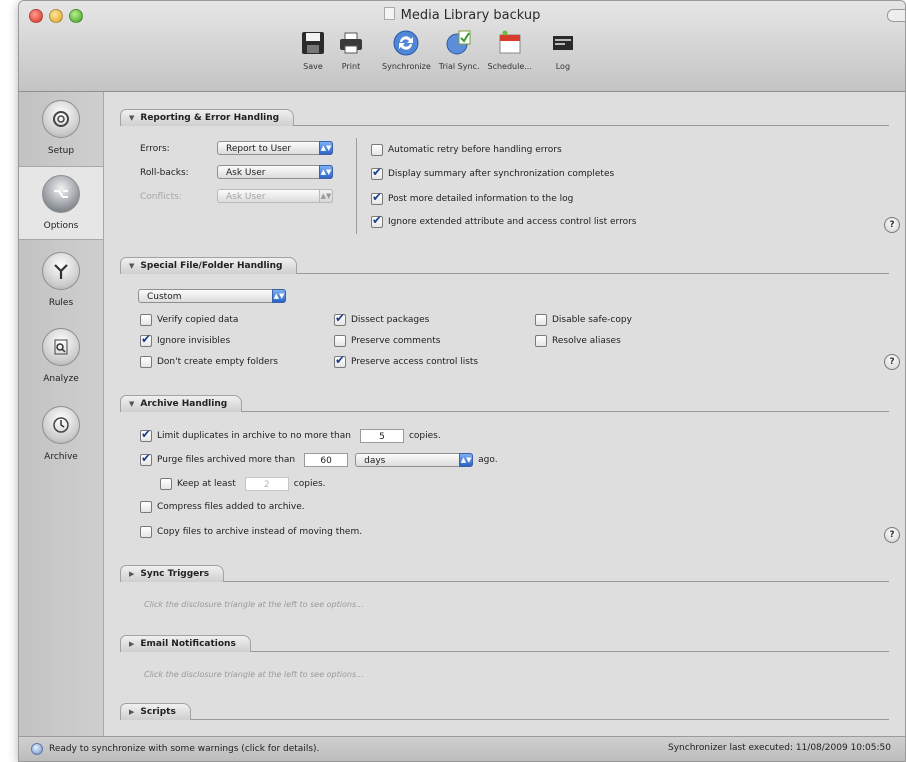 Image resolution: width=906 pixels, height=762 pixels. Describe the element at coordinates (381, 436) in the screenshot. I see `limit-copies-input: 5` at that location.